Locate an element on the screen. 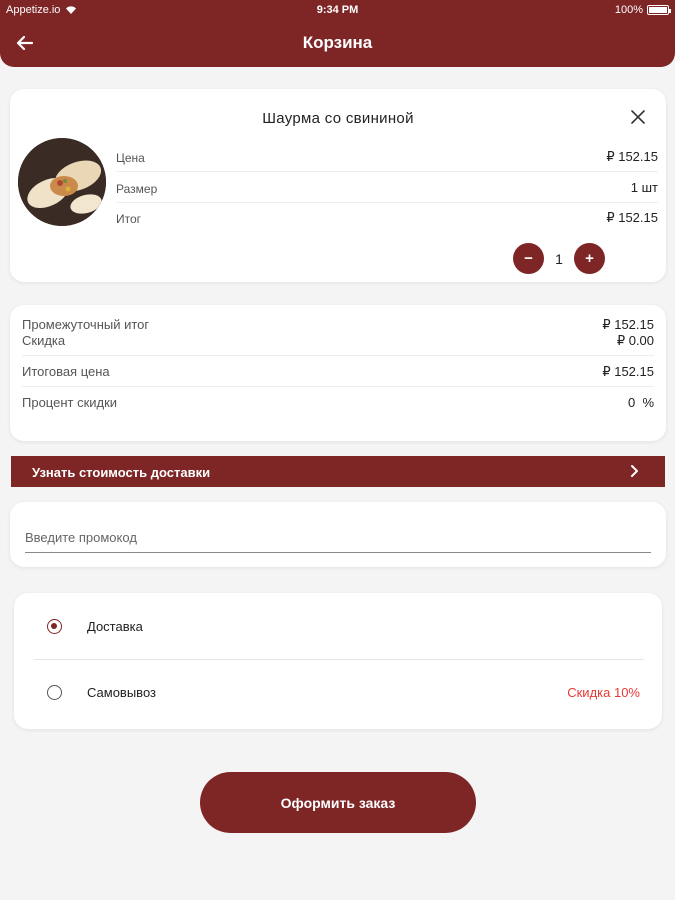  battery-percent: 100% is located at coordinates (628, 10).